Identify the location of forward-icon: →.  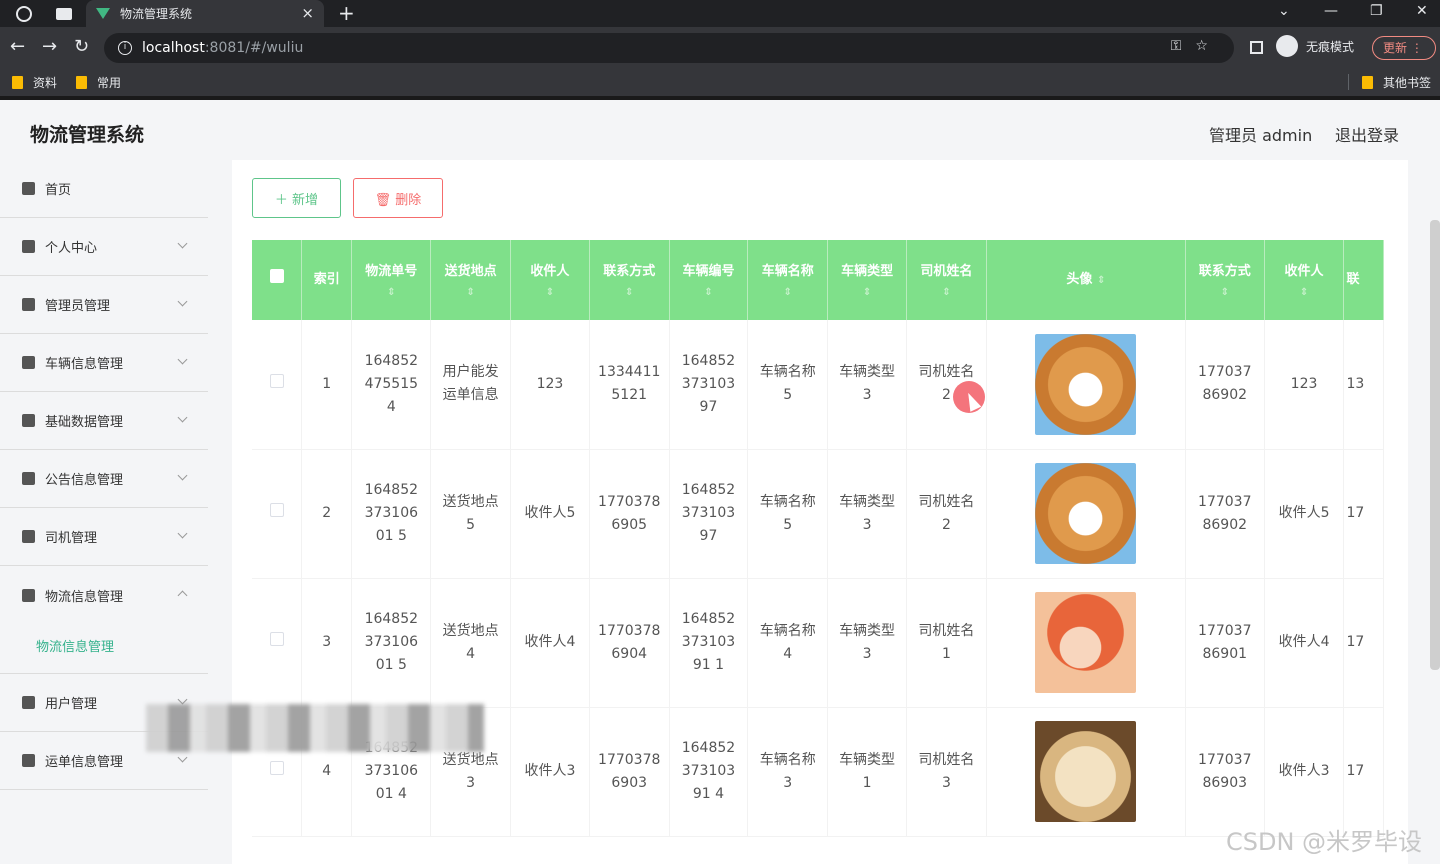
(49, 46).